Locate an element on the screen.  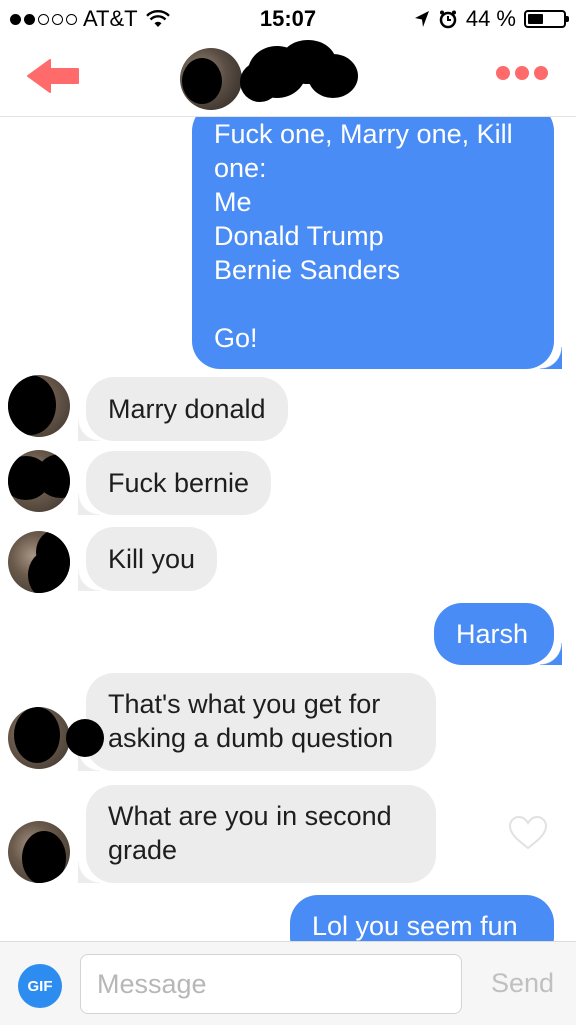
battery-percentage: 44 % is located at coordinates (490, 18).